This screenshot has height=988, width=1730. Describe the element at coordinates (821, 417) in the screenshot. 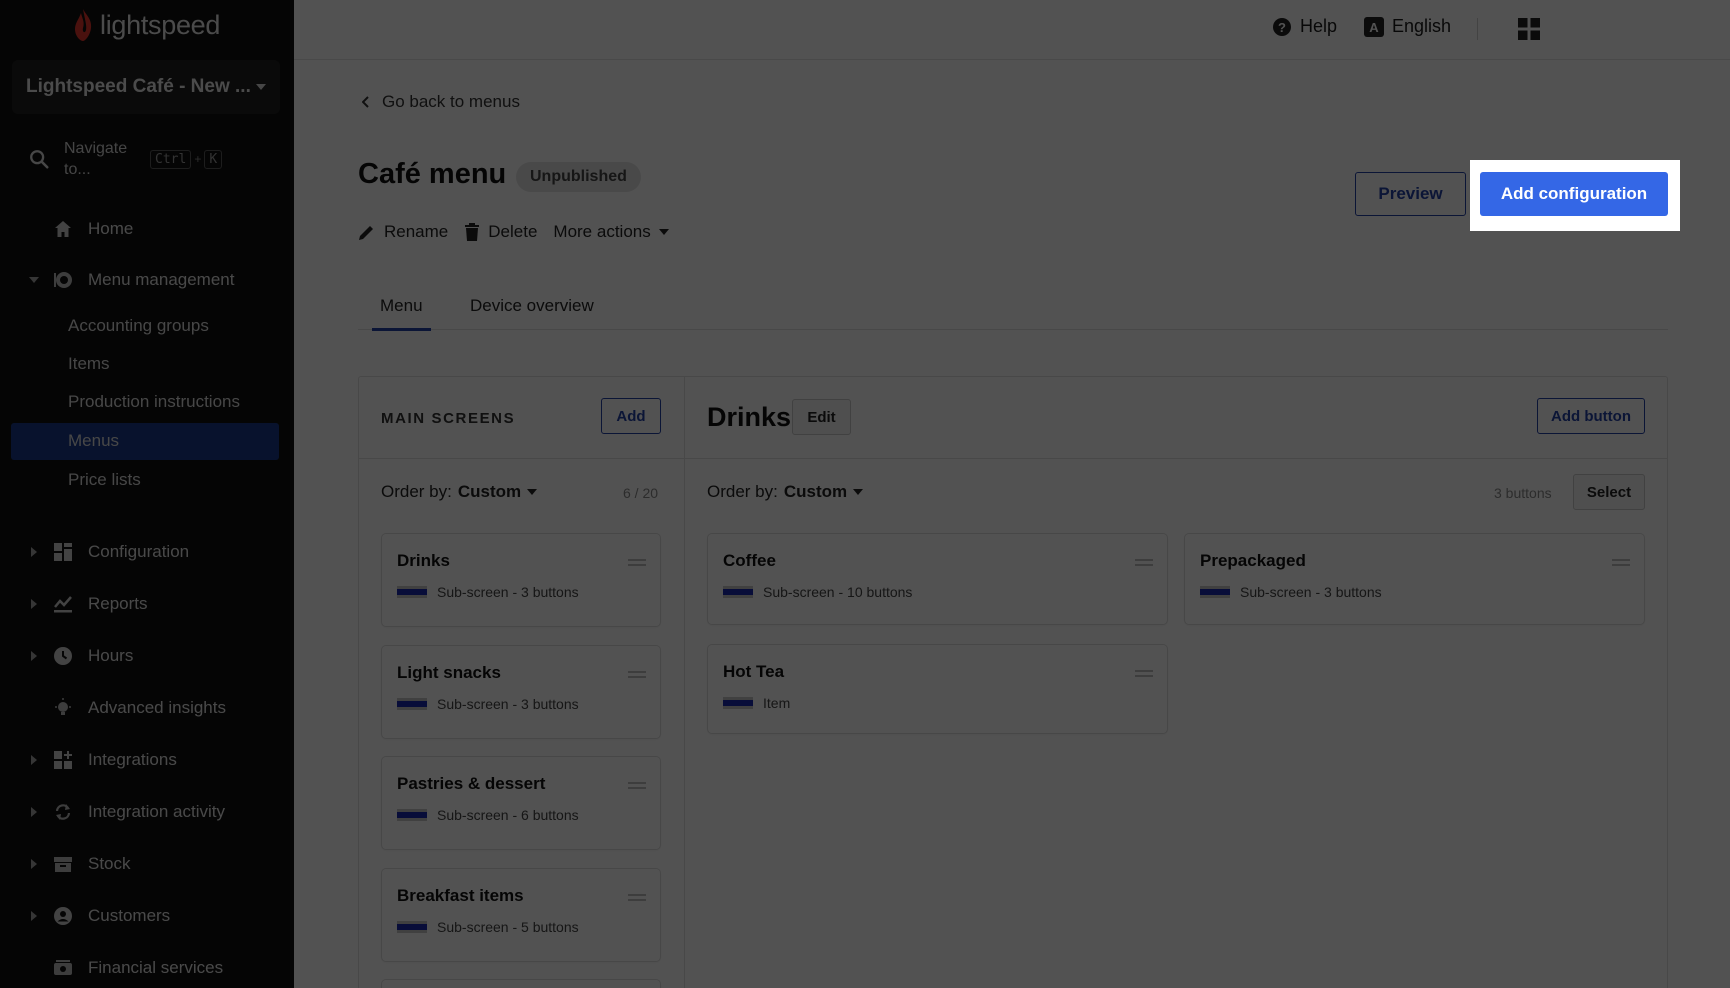

I see `edit-screen-button: Edit` at that location.